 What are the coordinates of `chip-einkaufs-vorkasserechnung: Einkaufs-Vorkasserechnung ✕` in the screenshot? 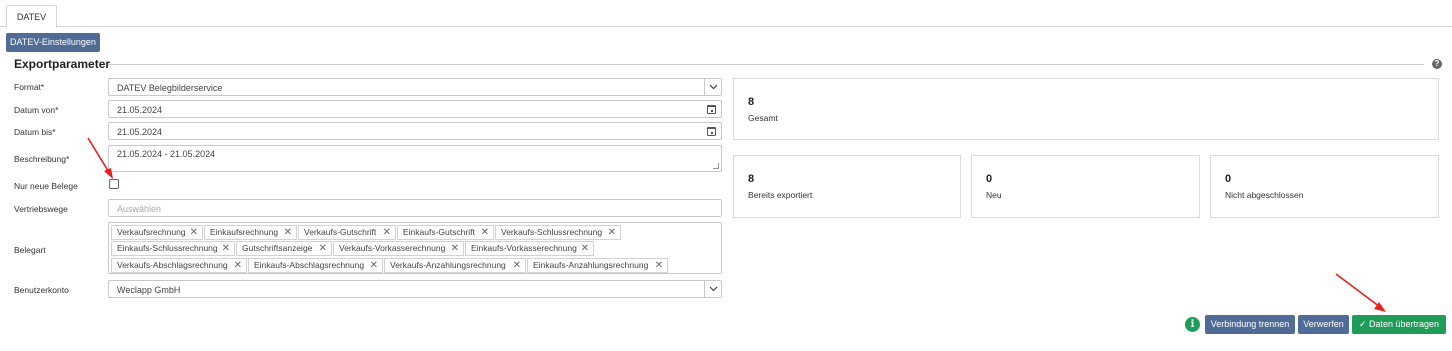 It's located at (529, 248).